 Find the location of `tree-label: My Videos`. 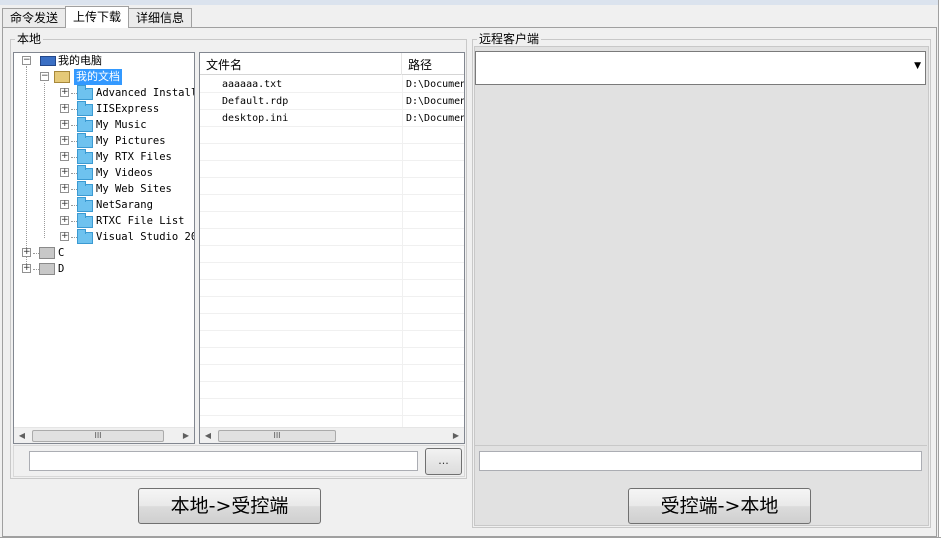

tree-label: My Videos is located at coordinates (124, 173).